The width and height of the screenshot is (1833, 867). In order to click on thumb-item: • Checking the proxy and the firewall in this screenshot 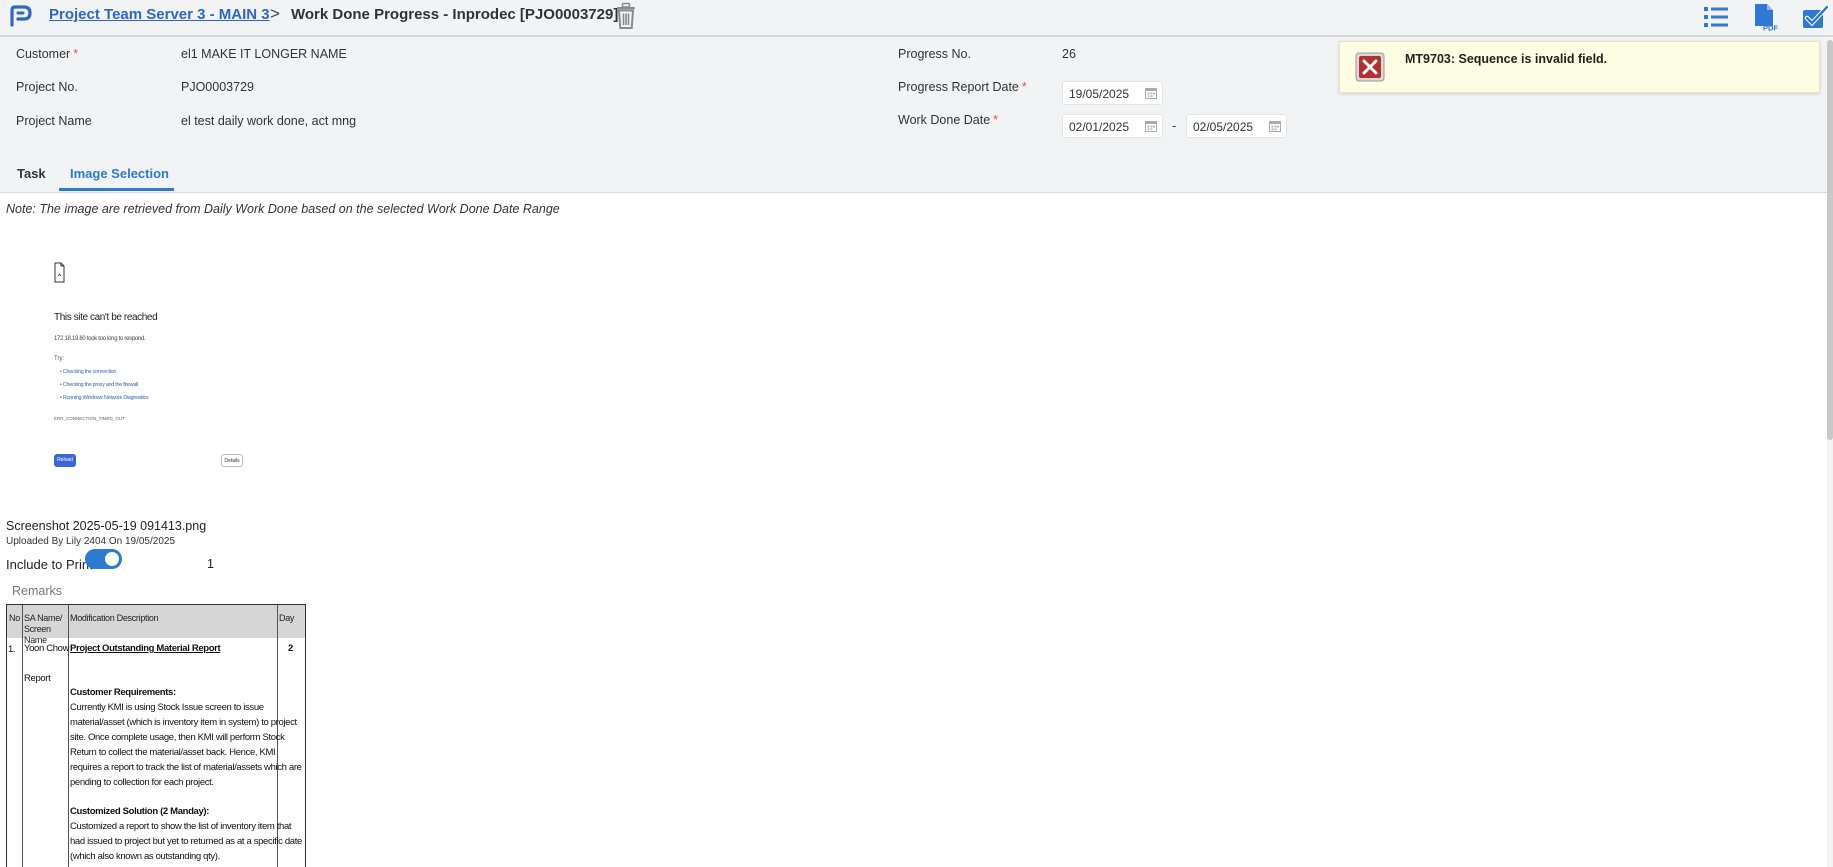, I will do `click(99, 385)`.